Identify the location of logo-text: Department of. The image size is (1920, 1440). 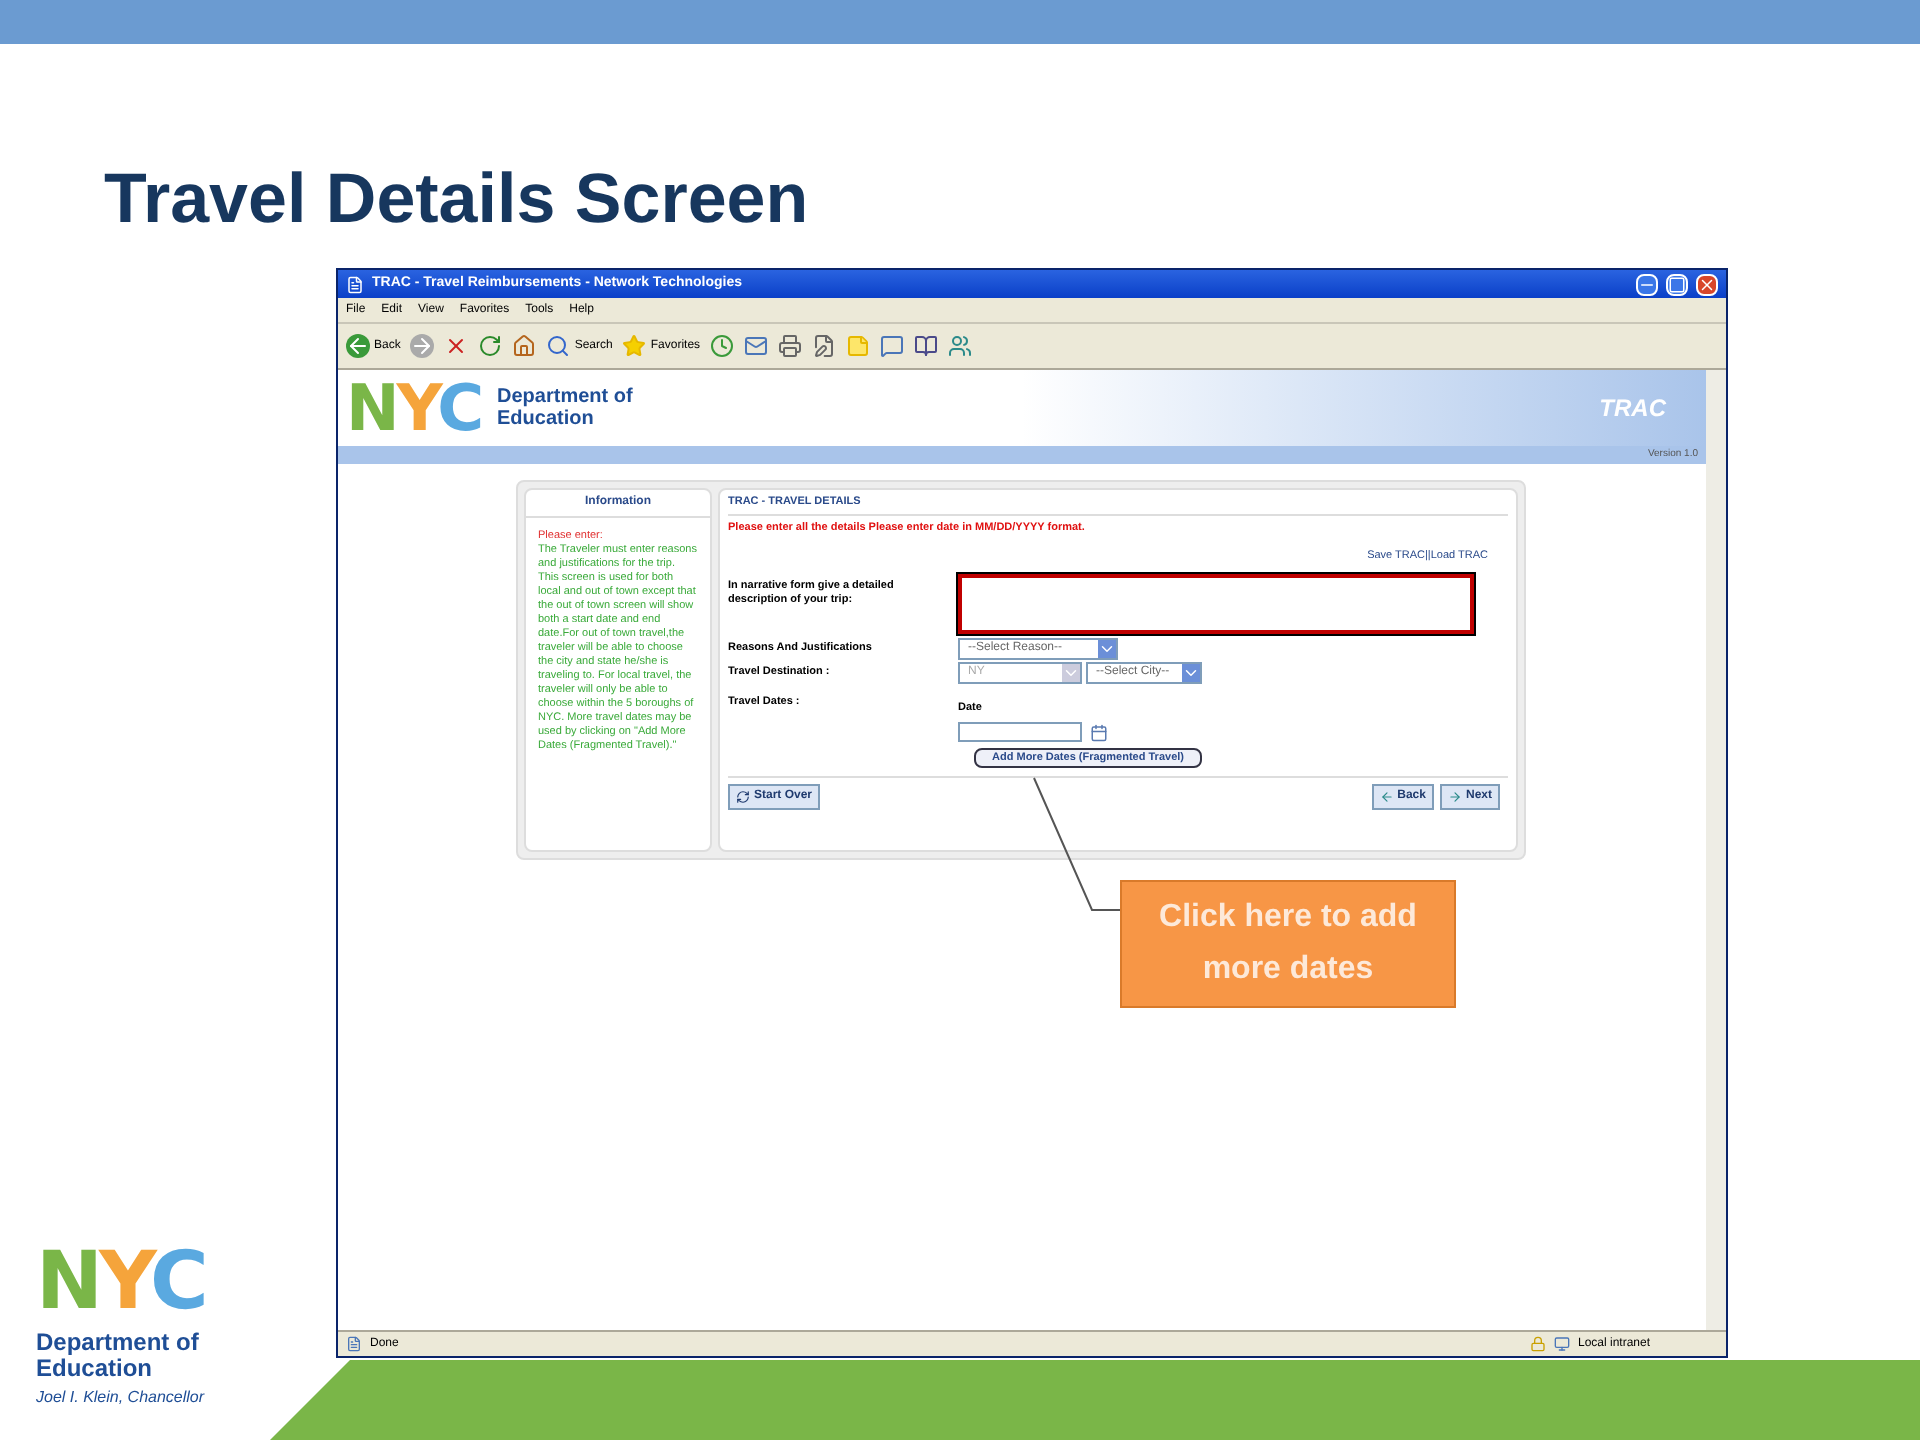
(118, 1343).